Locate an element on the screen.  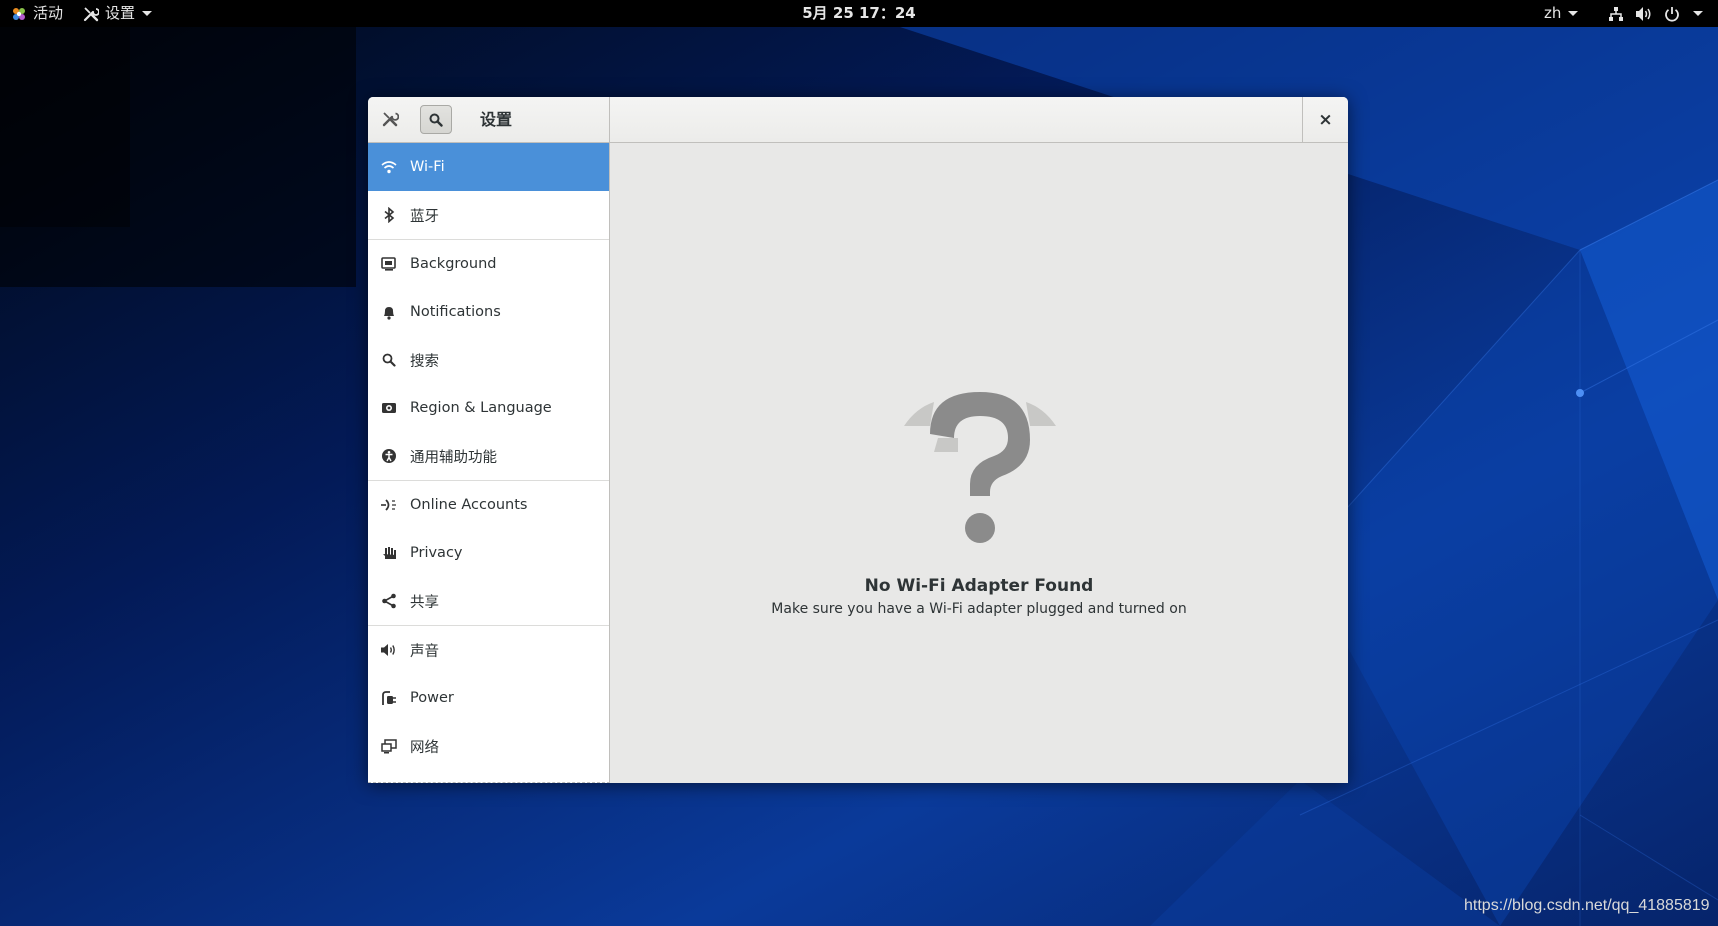
close-icon: × is located at coordinates (1325, 119).